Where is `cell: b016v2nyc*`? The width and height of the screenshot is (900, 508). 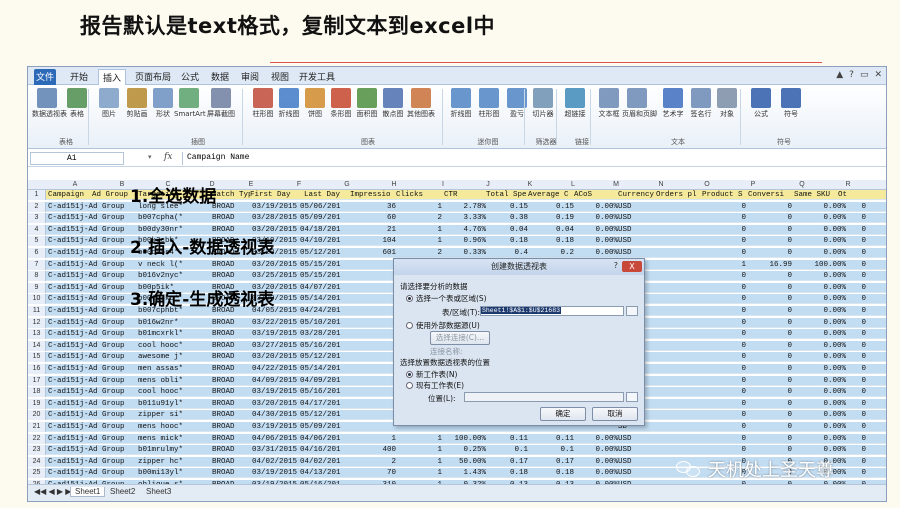 cell: b016v2nyc* is located at coordinates (173, 276).